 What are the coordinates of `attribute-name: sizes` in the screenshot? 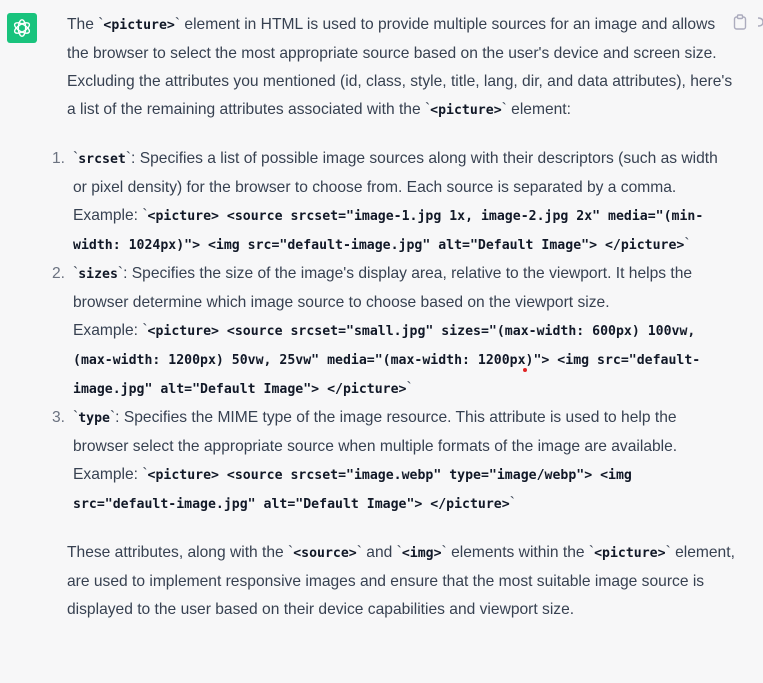 It's located at (98, 274).